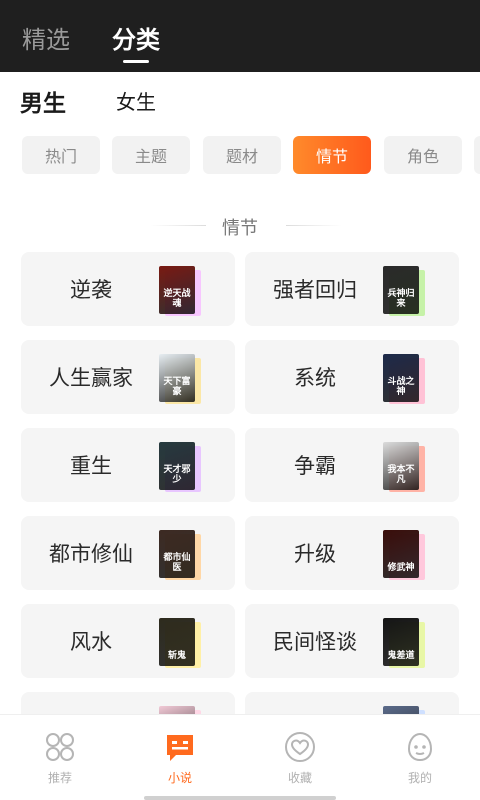 This screenshot has width=480, height=800. I want to click on book-cover-stack: 天下富豪, so click(180, 379).